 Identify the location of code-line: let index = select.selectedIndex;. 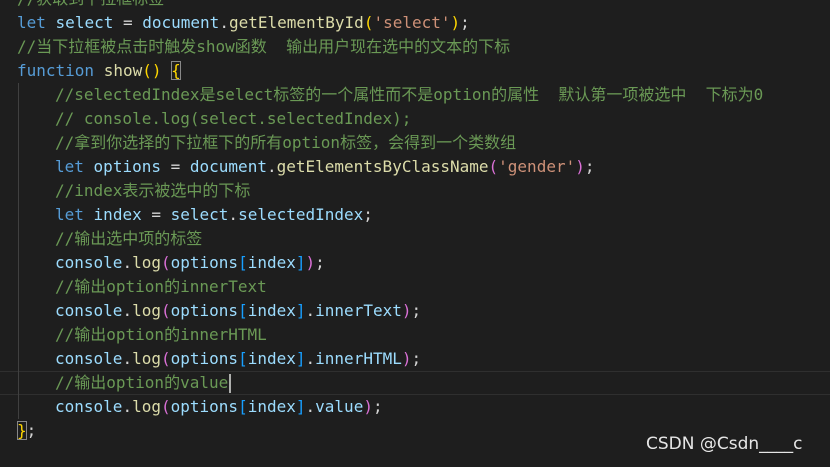
(415, 215).